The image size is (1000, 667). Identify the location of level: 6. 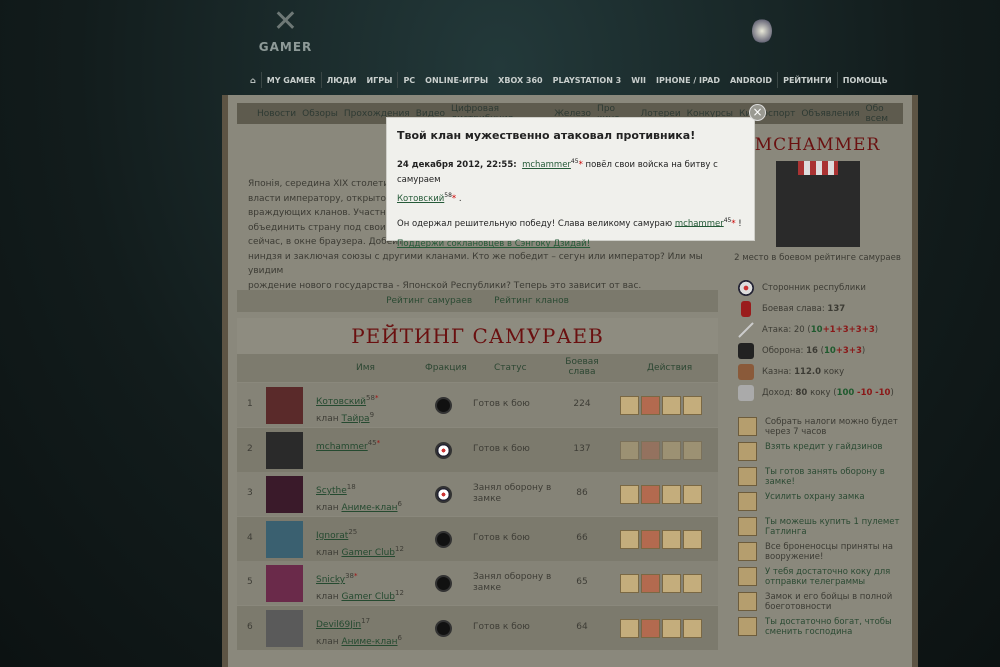
(399, 504).